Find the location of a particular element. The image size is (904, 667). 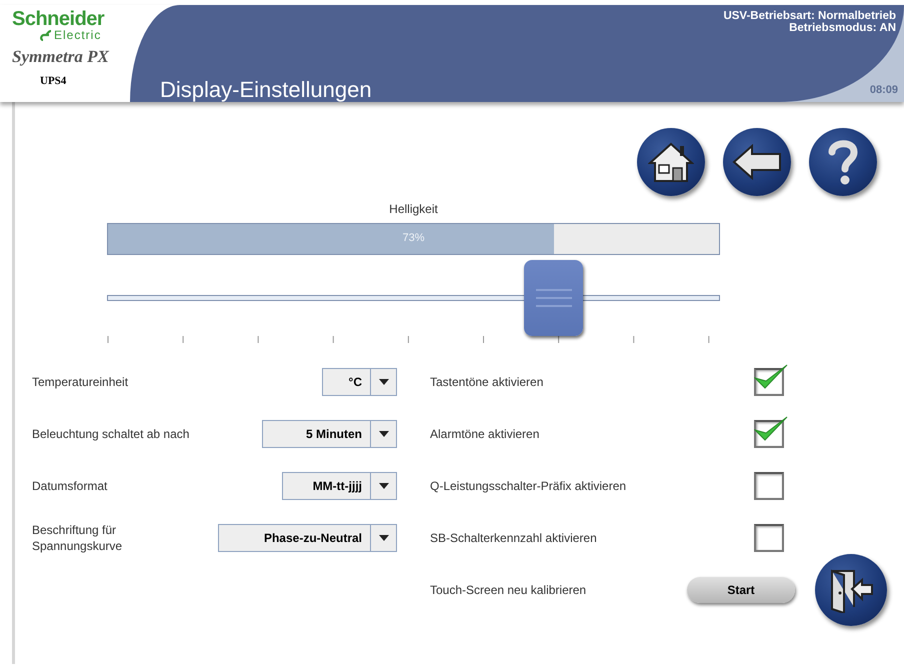

back-button is located at coordinates (757, 162).